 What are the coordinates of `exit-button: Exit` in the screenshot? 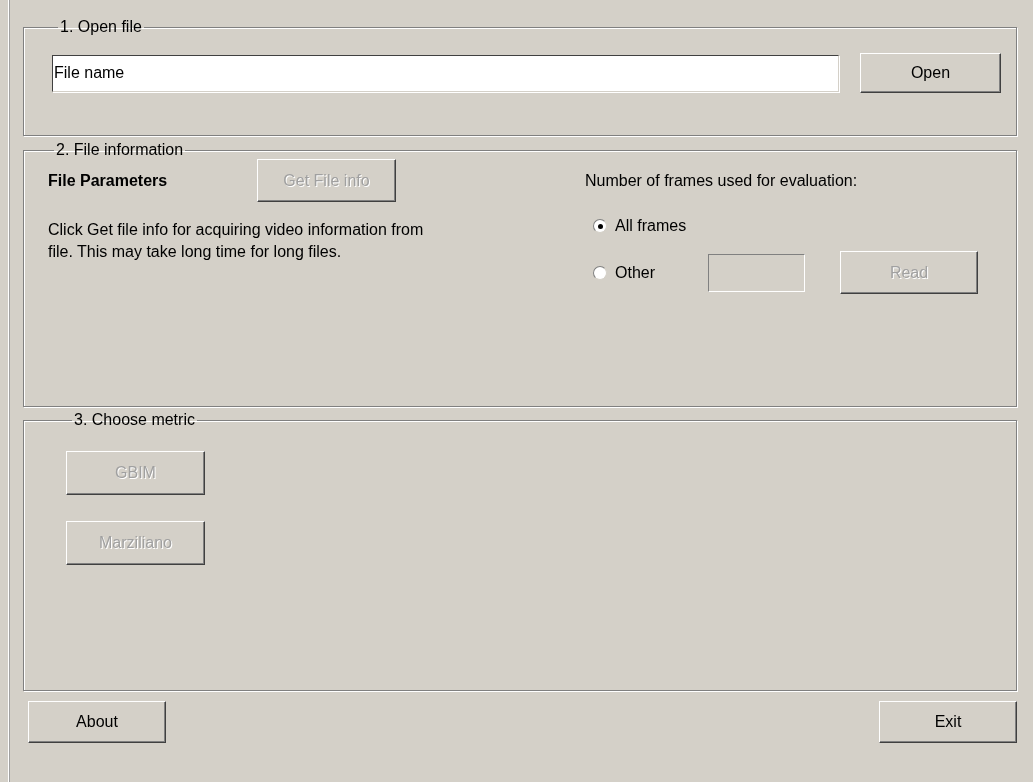 It's located at (948, 722).